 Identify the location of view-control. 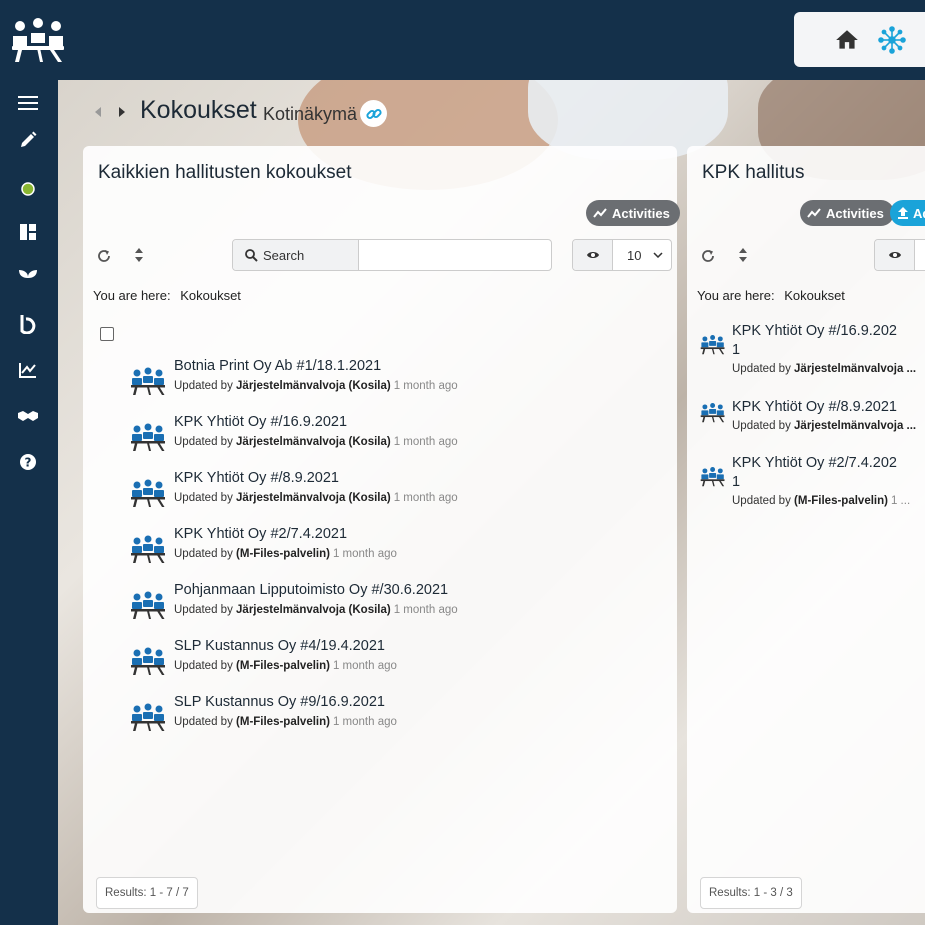
(899, 255).